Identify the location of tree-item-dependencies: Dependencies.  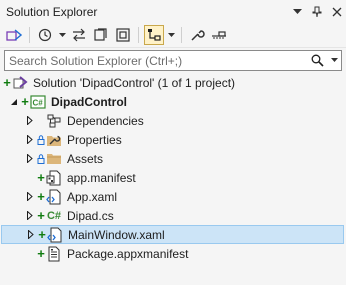
(173, 120).